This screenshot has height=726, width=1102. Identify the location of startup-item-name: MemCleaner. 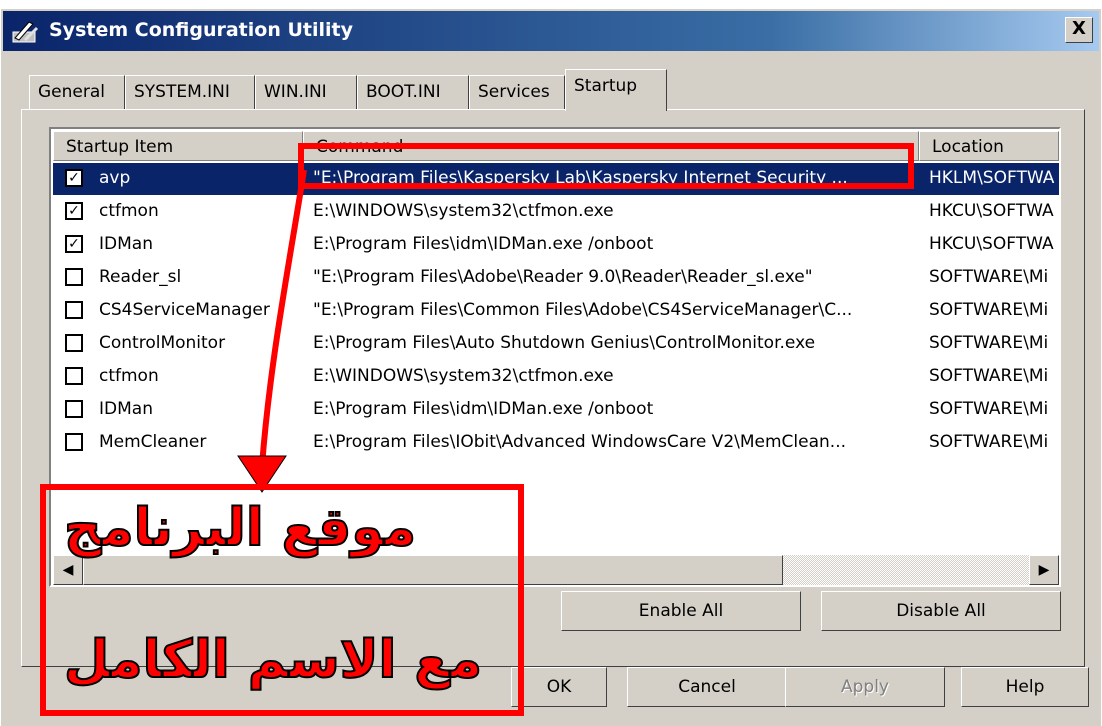
(153, 442).